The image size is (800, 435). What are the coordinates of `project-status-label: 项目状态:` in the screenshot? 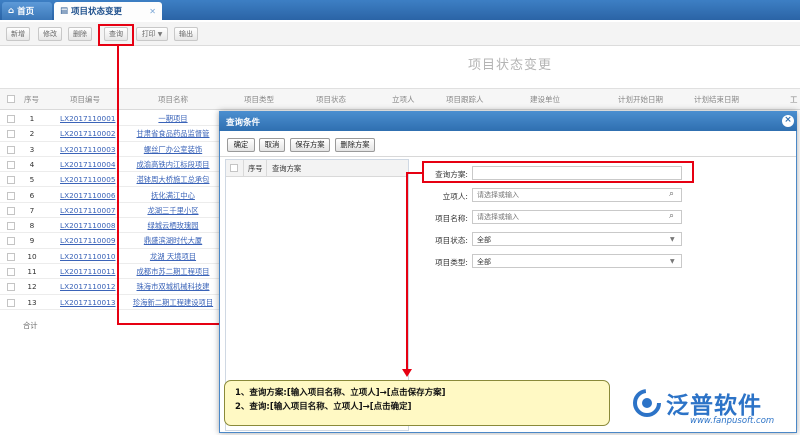 It's located at (451, 240).